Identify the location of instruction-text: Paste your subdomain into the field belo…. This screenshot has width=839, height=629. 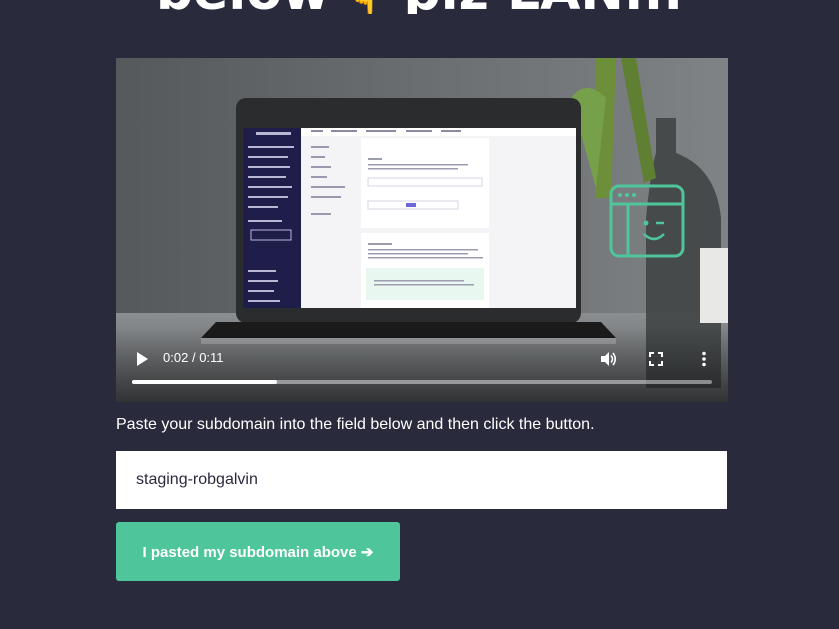
(355, 424).